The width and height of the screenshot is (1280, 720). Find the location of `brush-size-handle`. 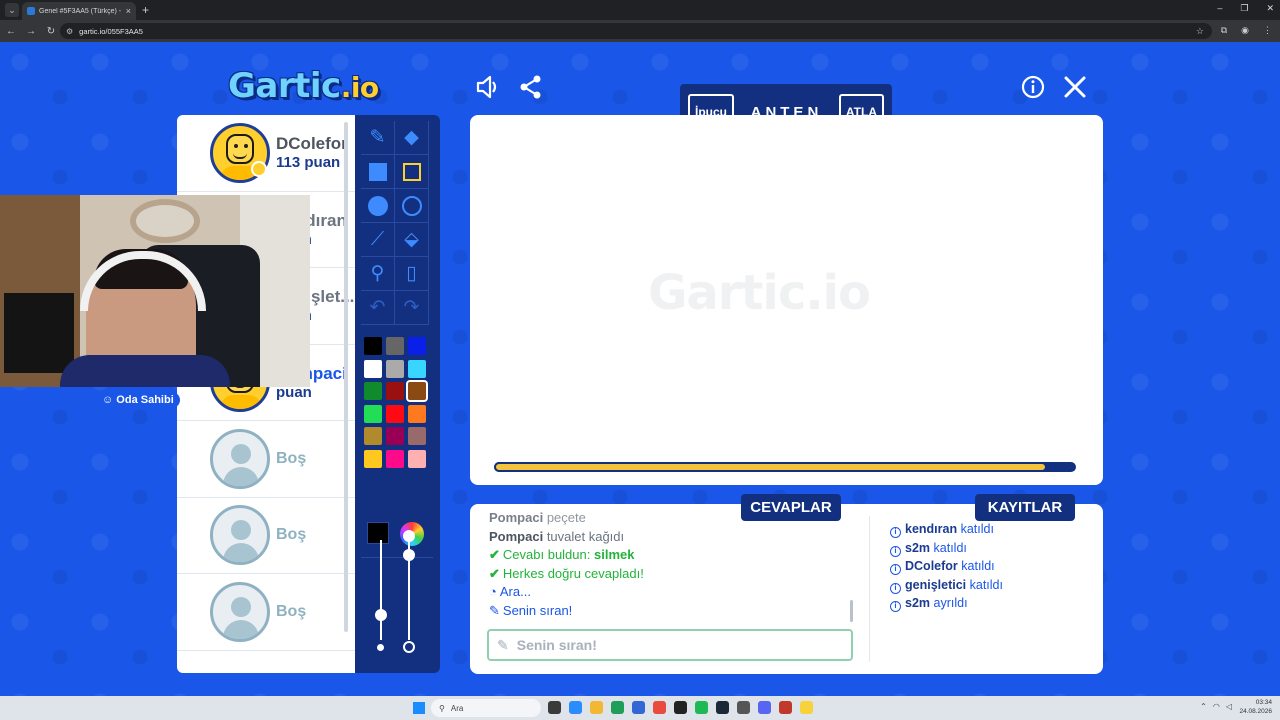

brush-size-handle is located at coordinates (381, 615).